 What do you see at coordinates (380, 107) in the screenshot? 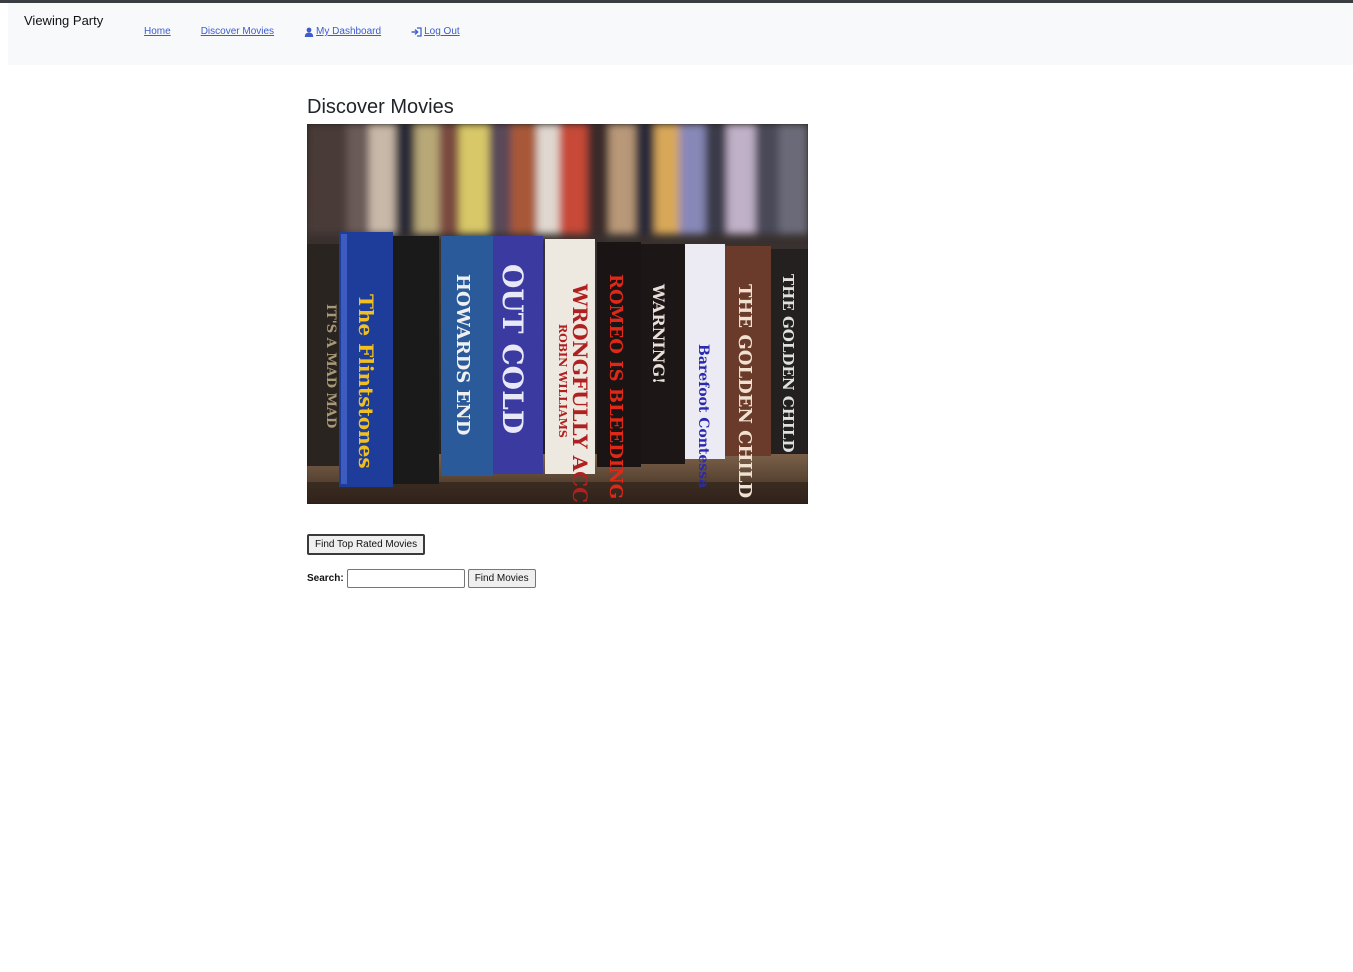
I see `page-title: Discover Movies` at bounding box center [380, 107].